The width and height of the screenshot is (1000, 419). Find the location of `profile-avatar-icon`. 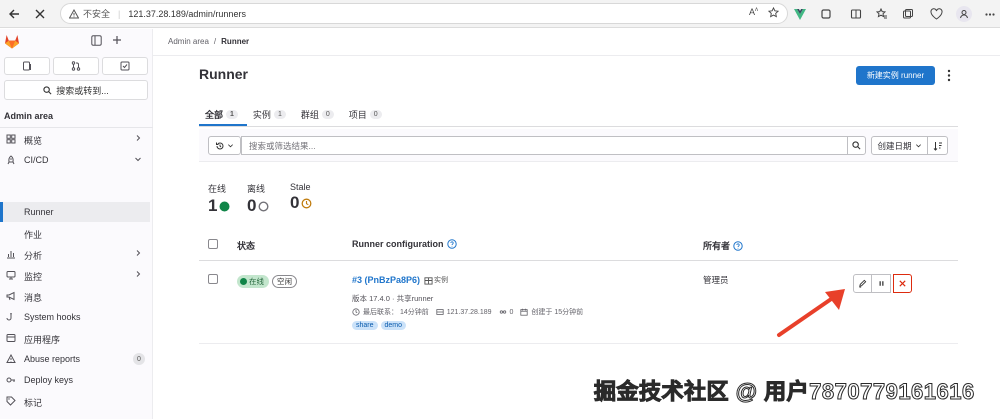

profile-avatar-icon is located at coordinates (964, 14).